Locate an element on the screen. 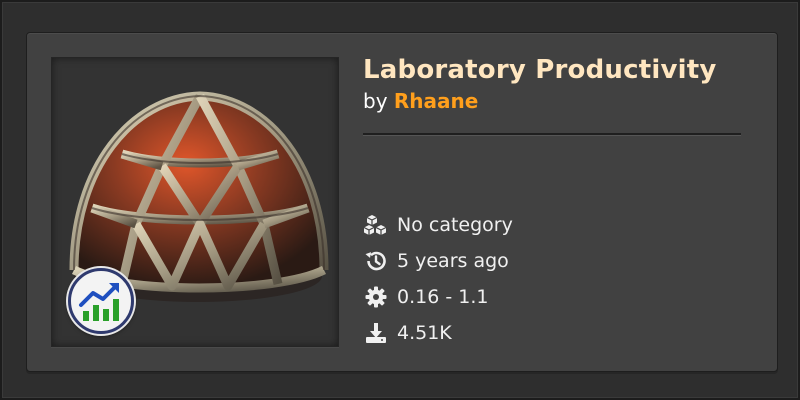 The height and width of the screenshot is (400, 800). mod-title: Laboratory Productivity is located at coordinates (553, 70).